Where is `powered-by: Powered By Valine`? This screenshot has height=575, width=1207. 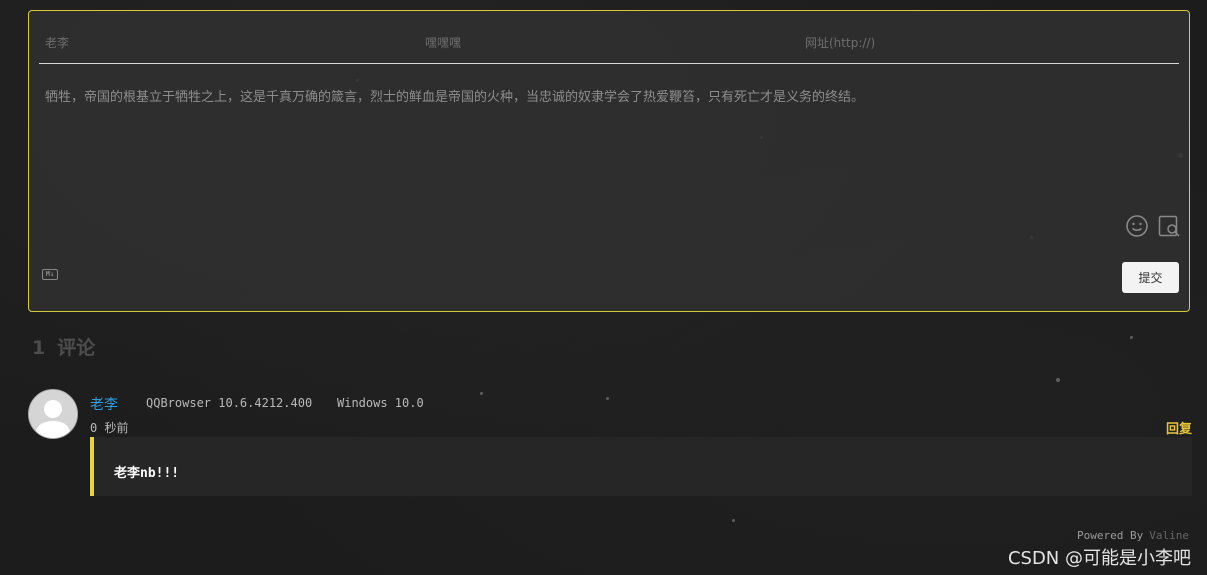
powered-by: Powered By Valine is located at coordinates (1133, 535).